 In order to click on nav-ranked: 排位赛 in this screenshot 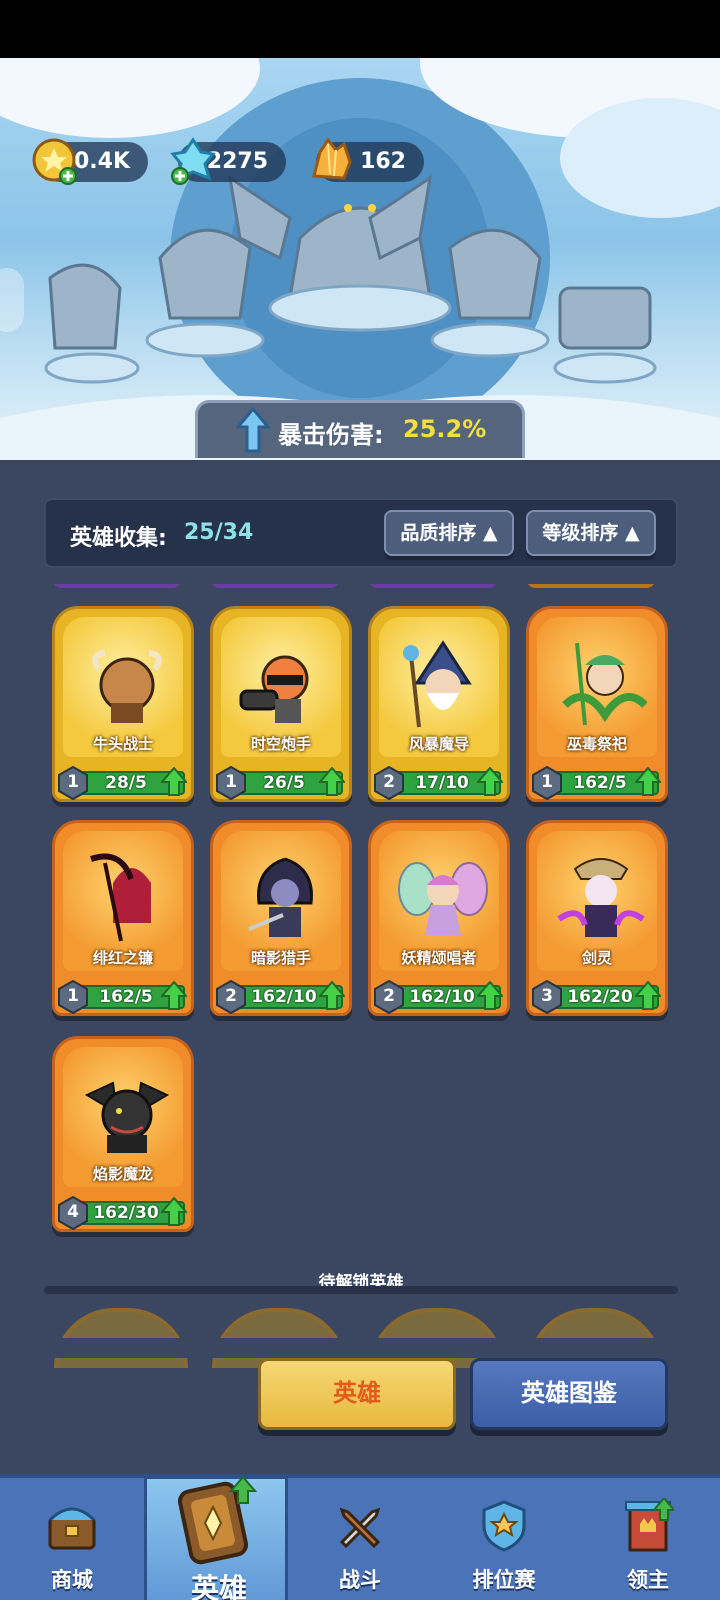, I will do `click(504, 1539)`.